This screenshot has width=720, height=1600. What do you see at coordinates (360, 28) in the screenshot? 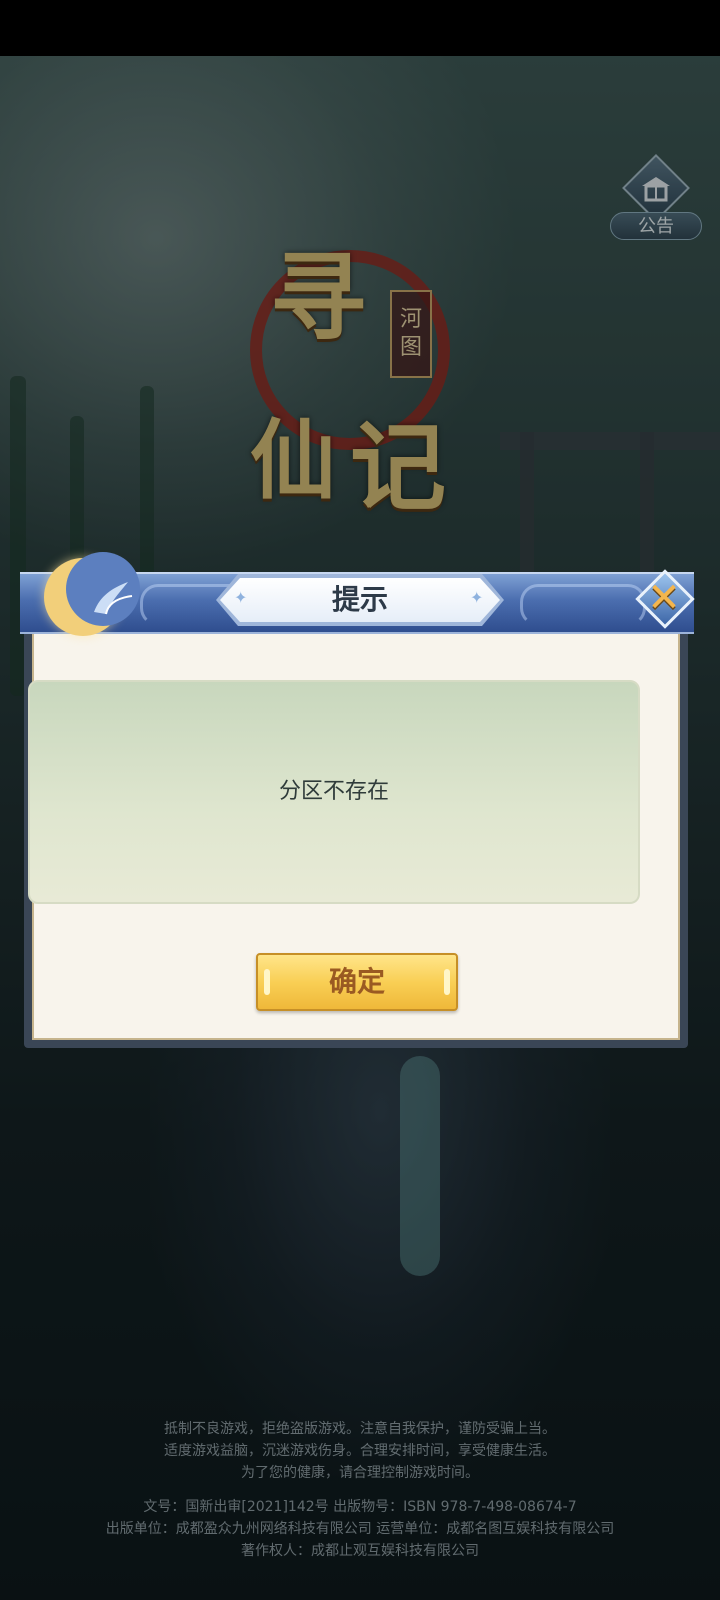
I see `status-bar` at bounding box center [360, 28].